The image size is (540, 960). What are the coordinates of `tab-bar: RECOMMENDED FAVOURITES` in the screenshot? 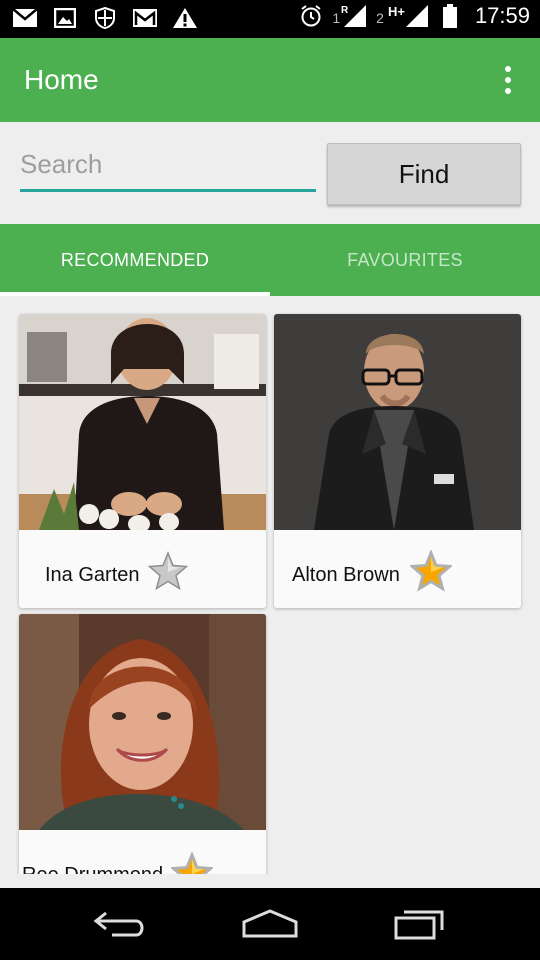 It's located at (270, 260).